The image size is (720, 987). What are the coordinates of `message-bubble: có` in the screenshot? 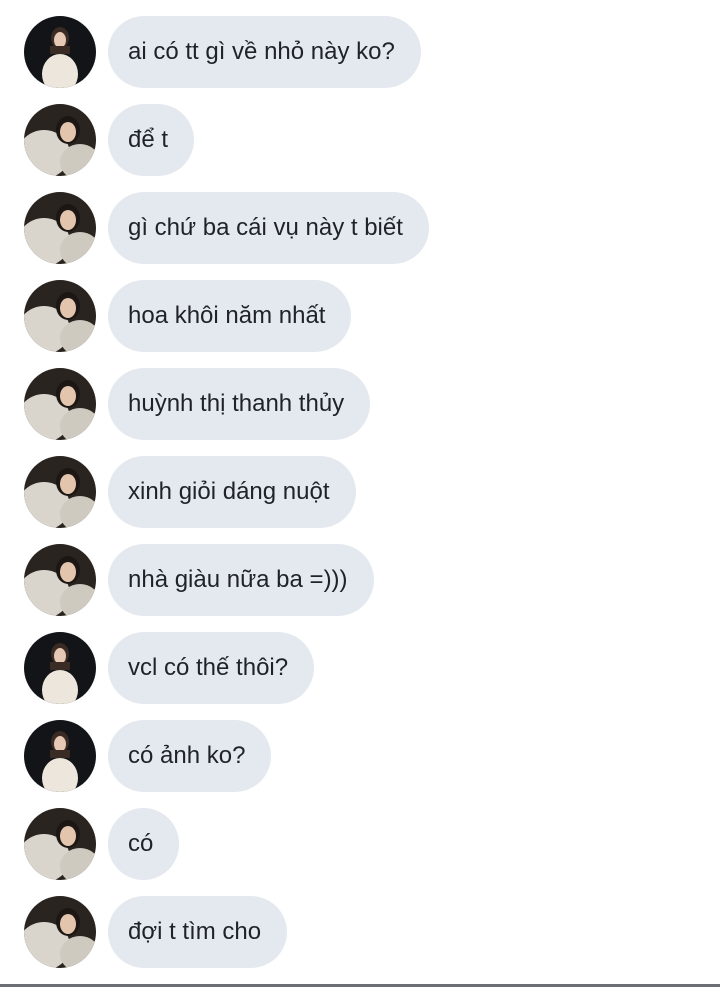 It's located at (144, 844).